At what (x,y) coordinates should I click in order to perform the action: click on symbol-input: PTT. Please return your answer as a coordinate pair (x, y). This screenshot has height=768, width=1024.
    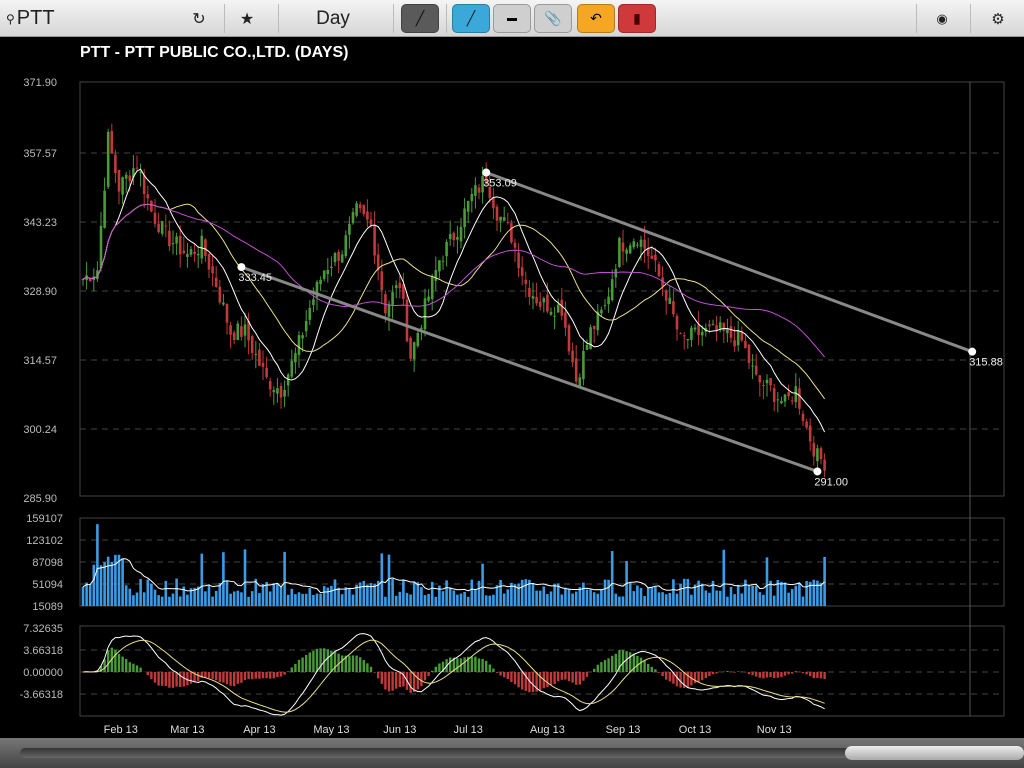
    Looking at the image, I should click on (36, 18).